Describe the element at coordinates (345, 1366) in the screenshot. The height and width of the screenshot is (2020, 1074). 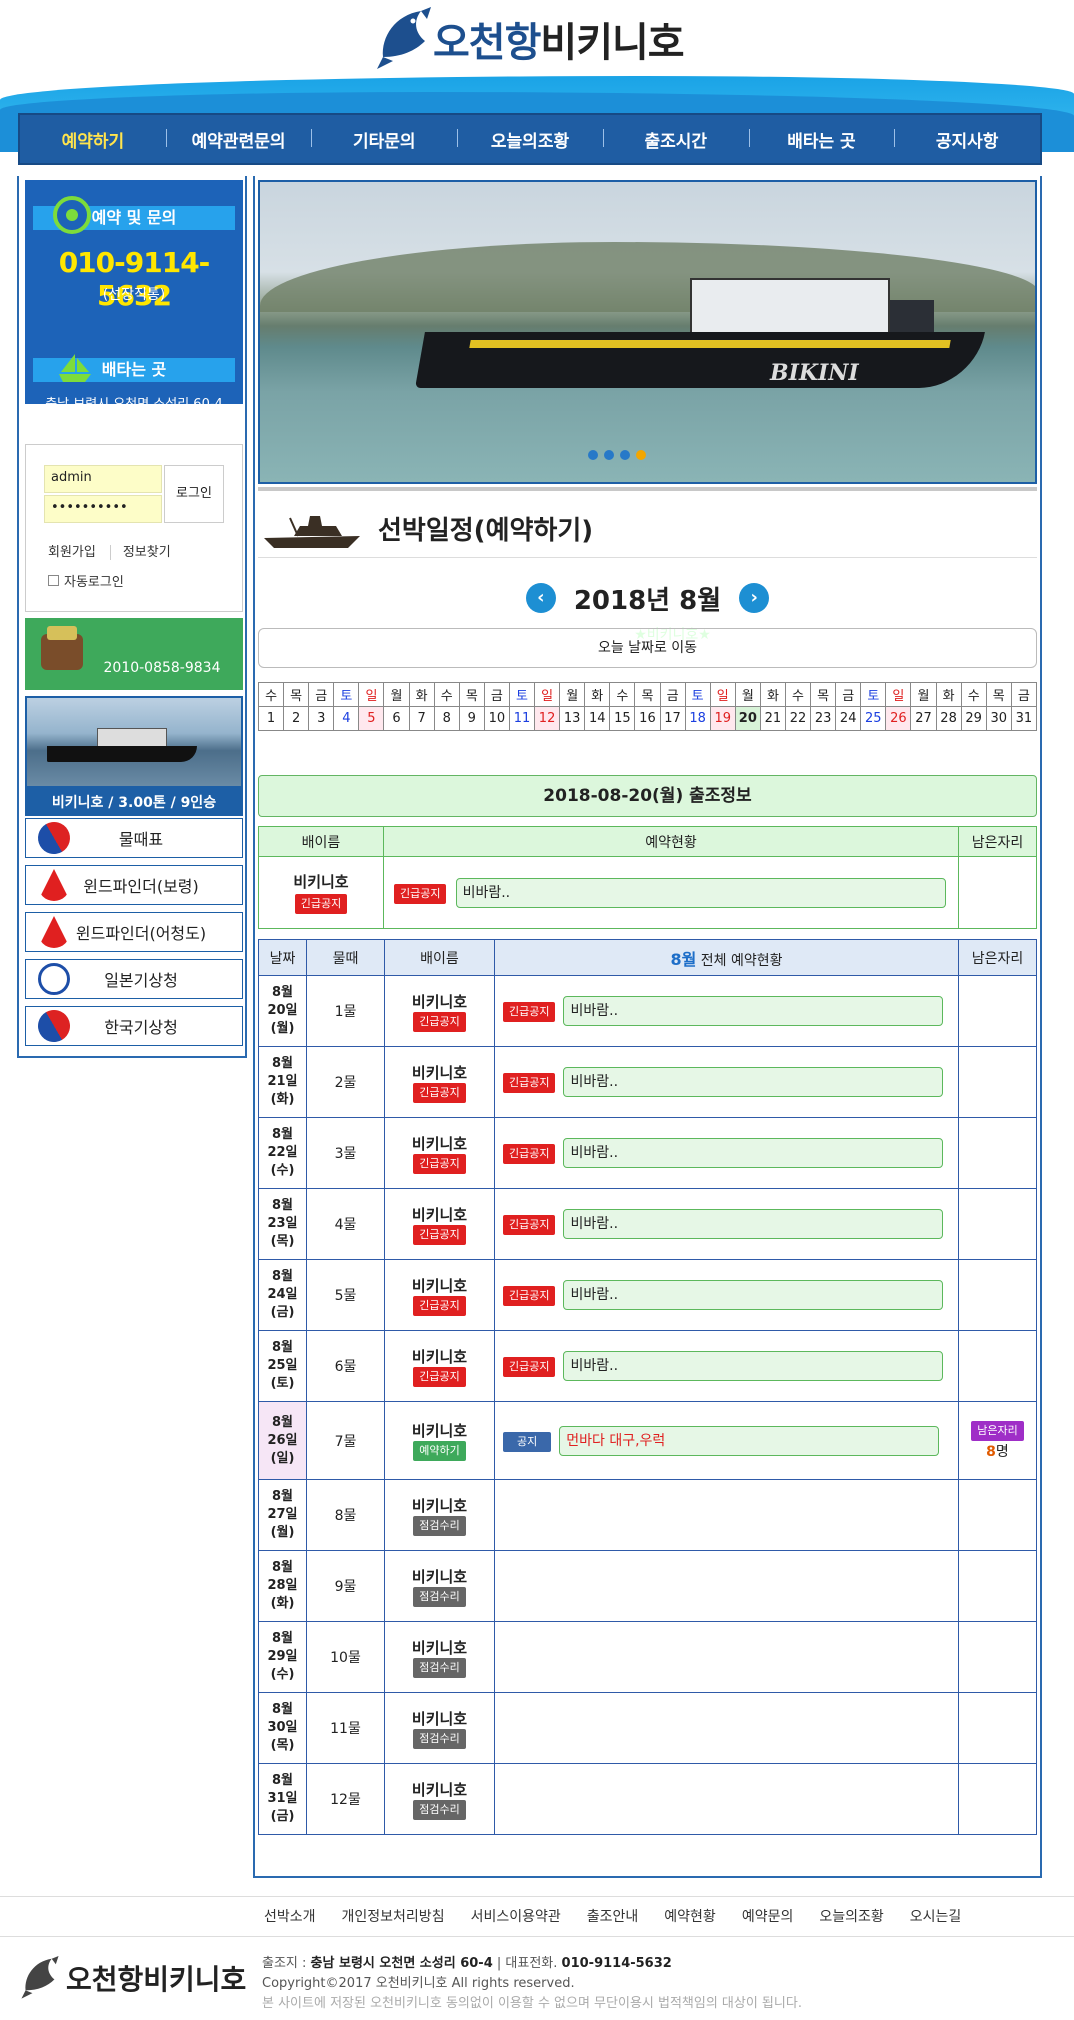
I see `tide-cell: 6물` at that location.